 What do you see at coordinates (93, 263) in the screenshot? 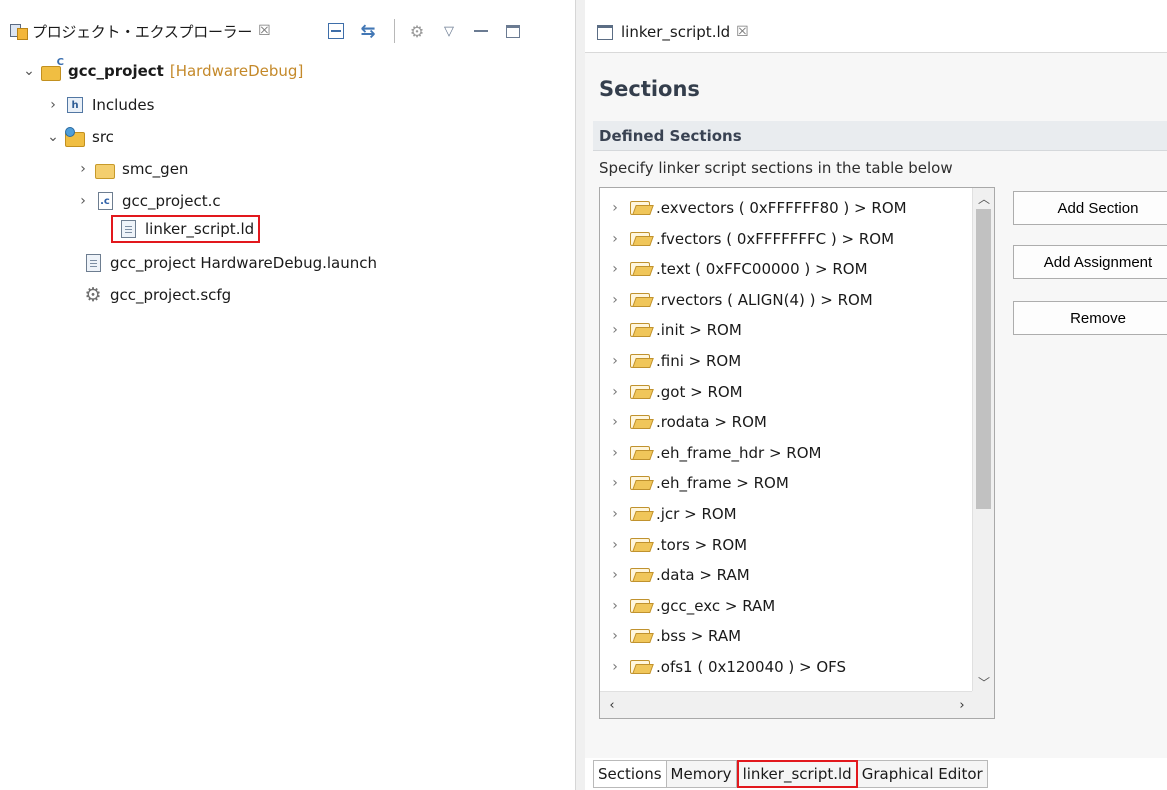
I see `launch-file-icon` at bounding box center [93, 263].